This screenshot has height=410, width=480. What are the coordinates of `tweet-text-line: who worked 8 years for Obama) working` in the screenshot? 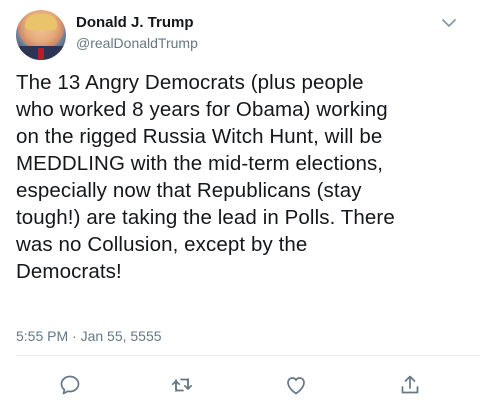 It's located at (202, 109).